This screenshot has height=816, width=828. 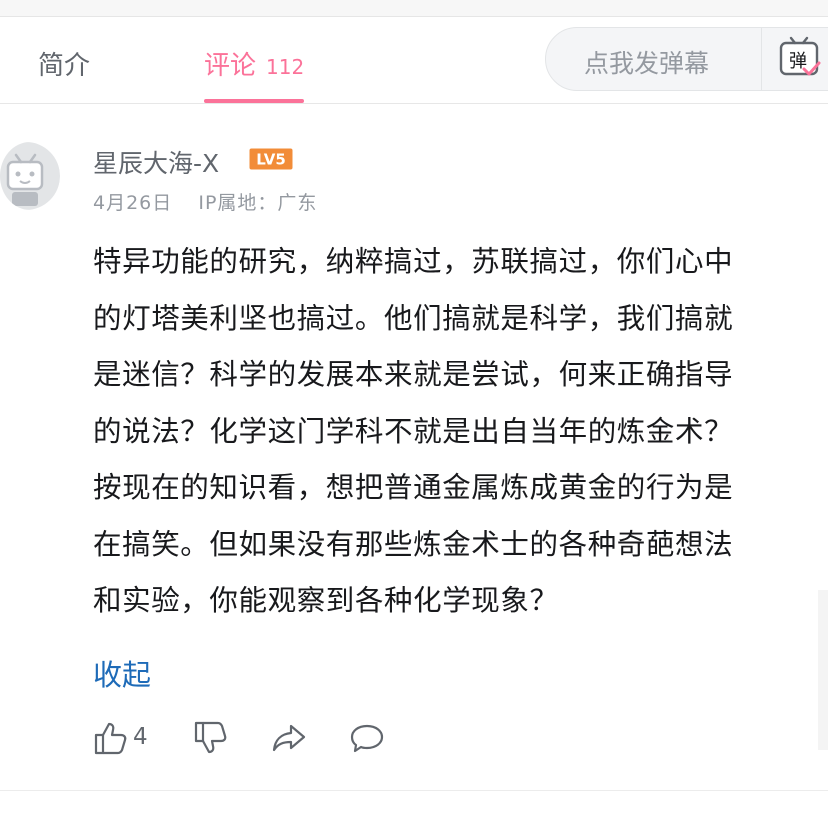 What do you see at coordinates (414, 790) in the screenshot?
I see `bottom-divider` at bounding box center [414, 790].